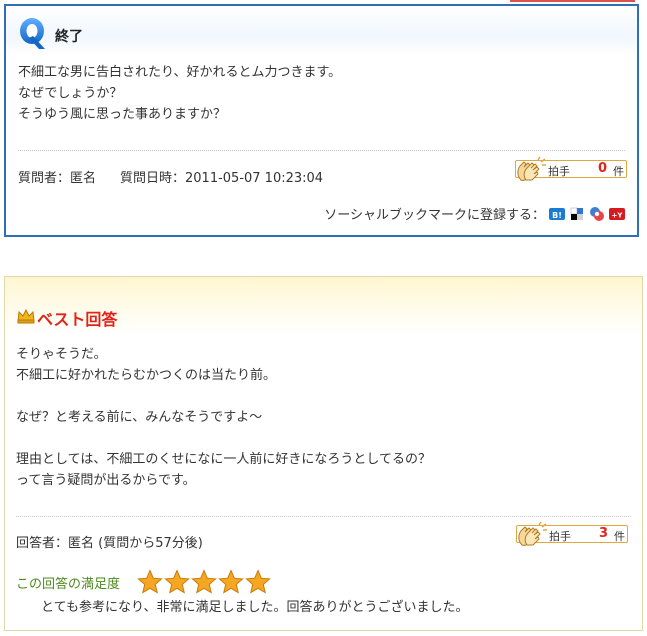 The width and height of the screenshot is (647, 636). What do you see at coordinates (106, 480) in the screenshot?
I see `answer-line: って言う疑問が出るからです。` at bounding box center [106, 480].